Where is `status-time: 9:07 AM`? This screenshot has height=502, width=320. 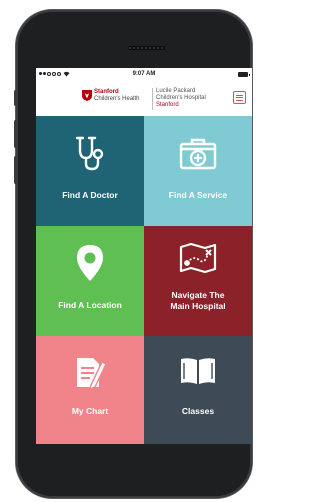 status-time: 9:07 AM is located at coordinates (144, 74).